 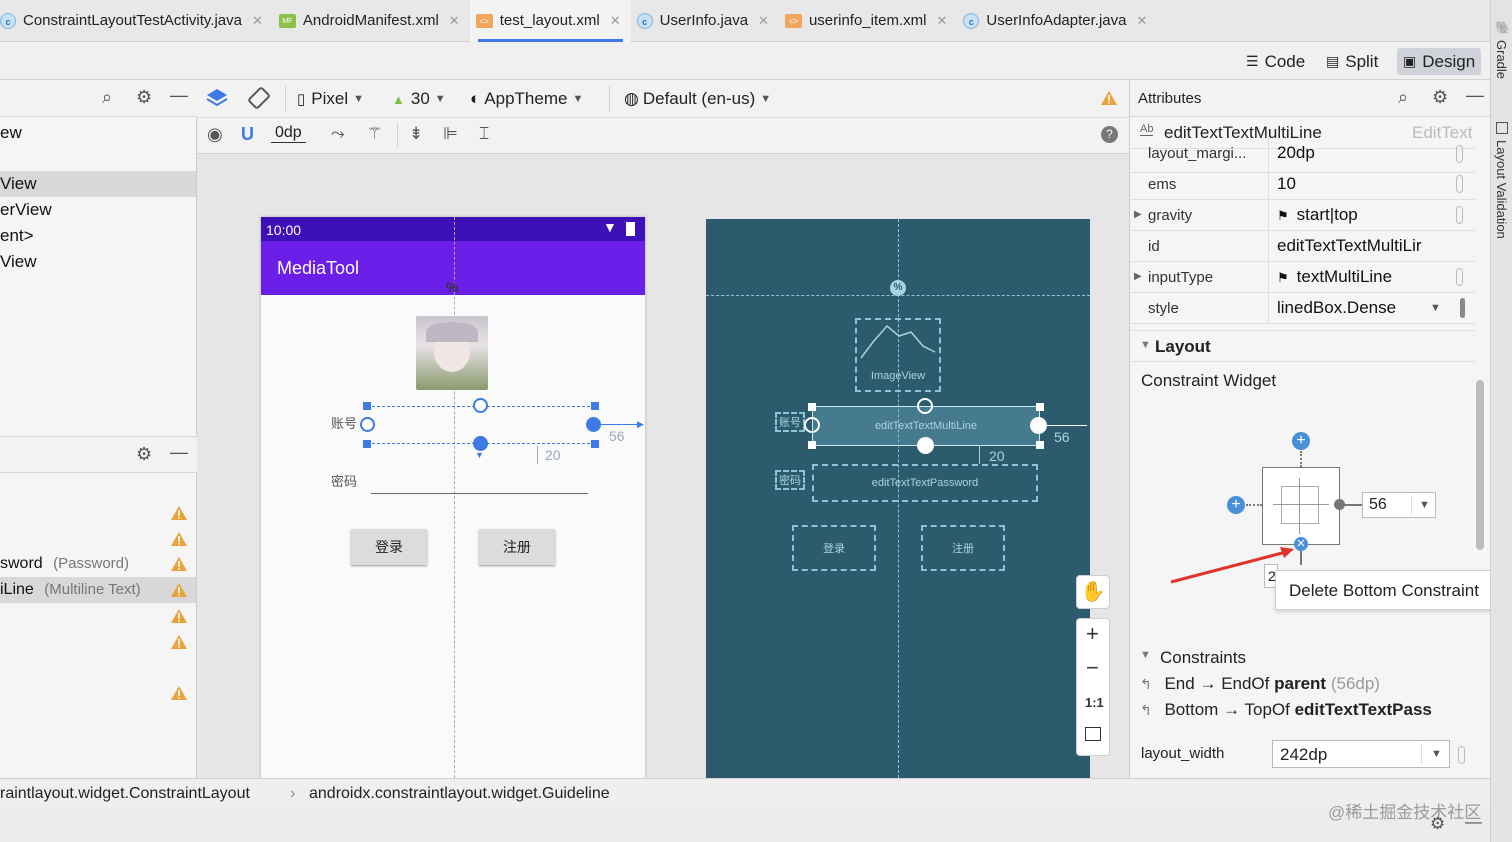 I want to click on zoom-actual-size: 1:1, so click(x=1094, y=702).